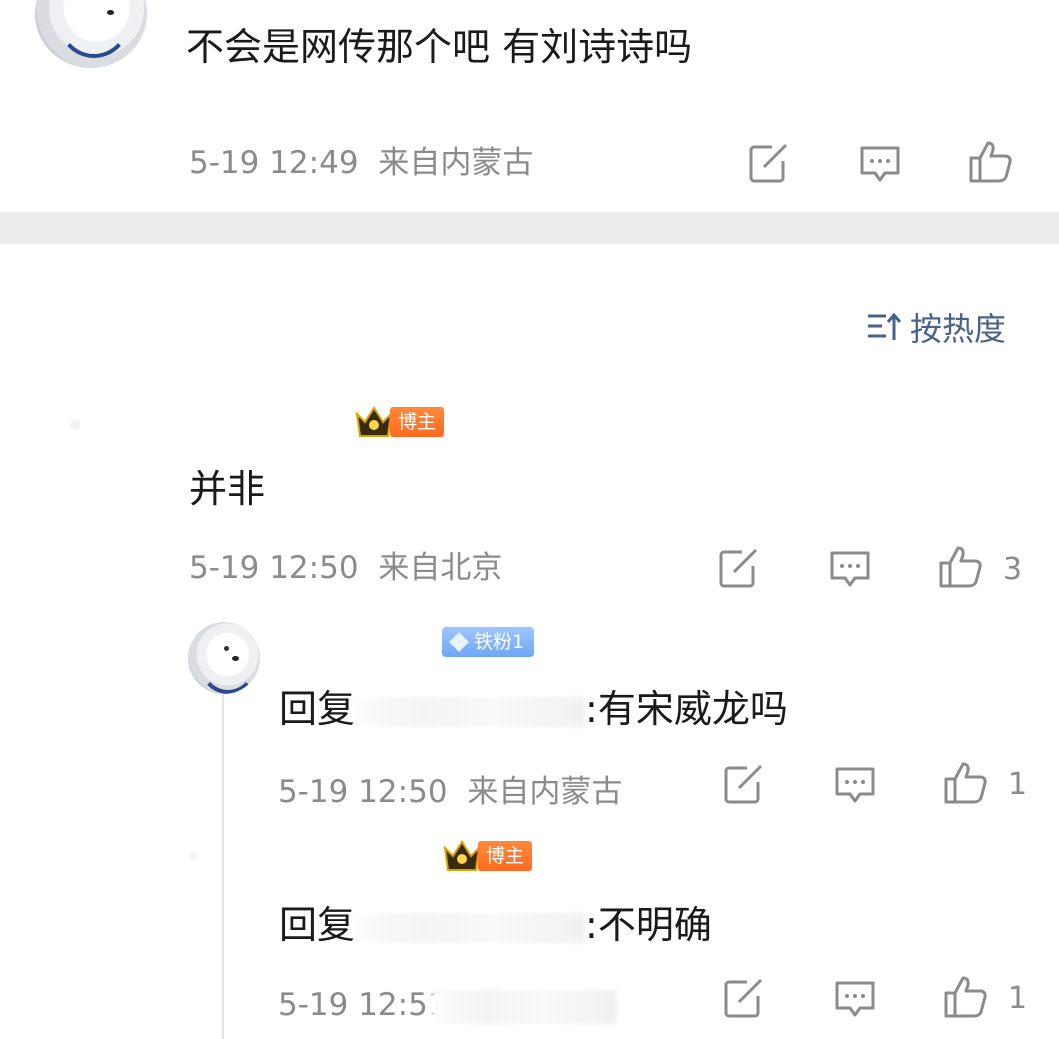 The height and width of the screenshot is (1039, 1059). What do you see at coordinates (227, 489) in the screenshot?
I see `comment-text: 并非` at bounding box center [227, 489].